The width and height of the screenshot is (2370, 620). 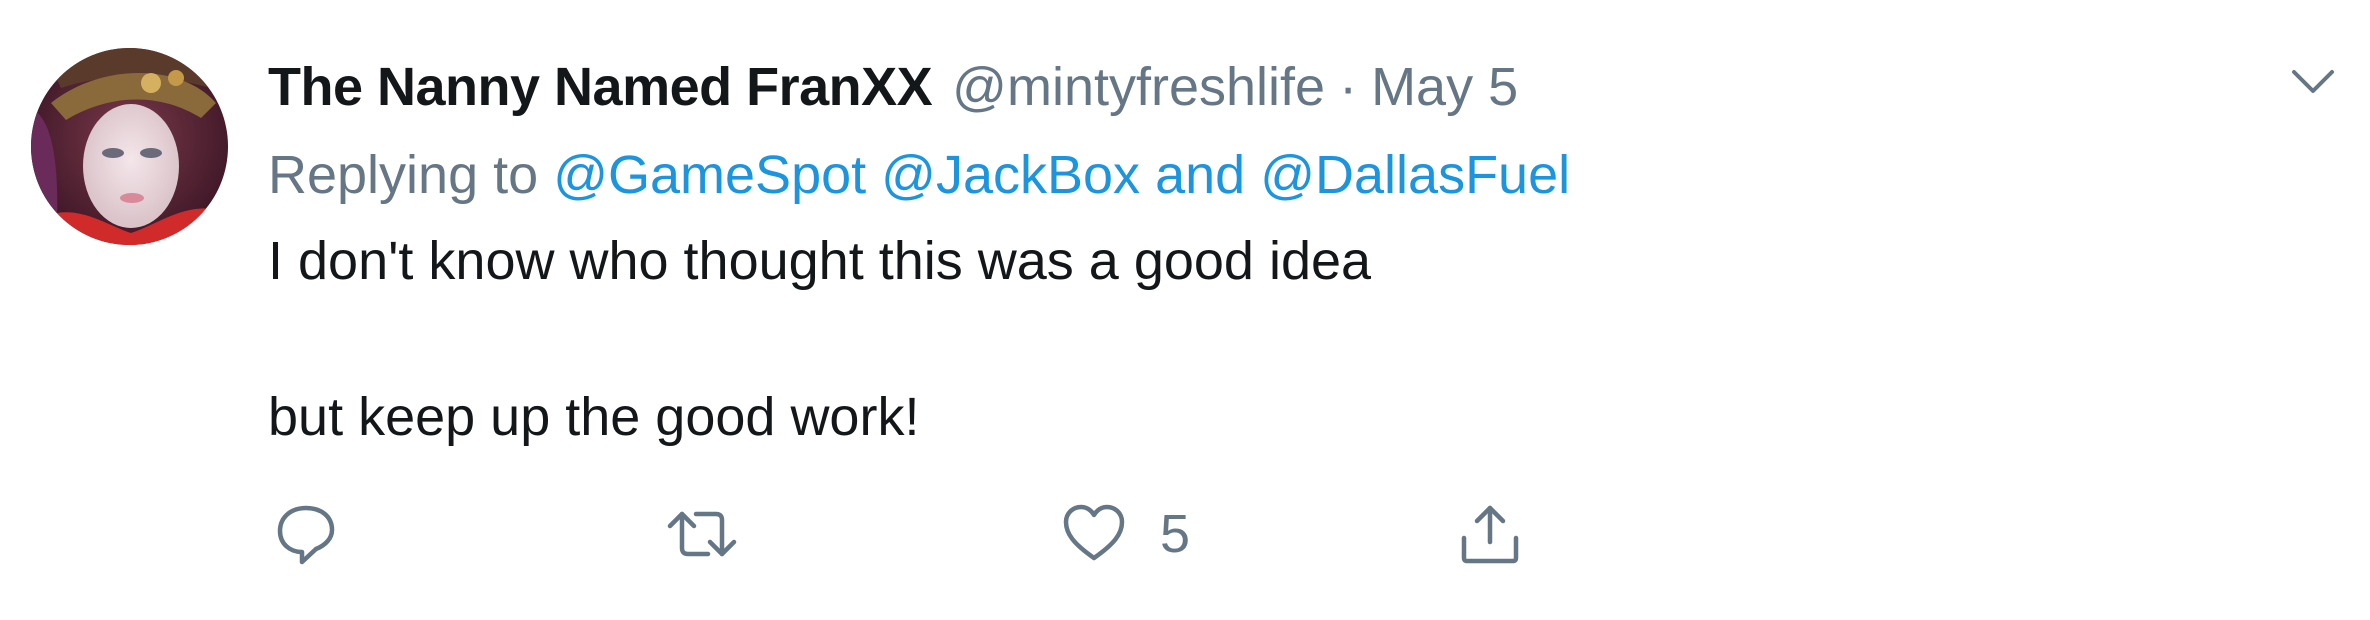 I want to click on reply-icon, so click(x=306, y=535).